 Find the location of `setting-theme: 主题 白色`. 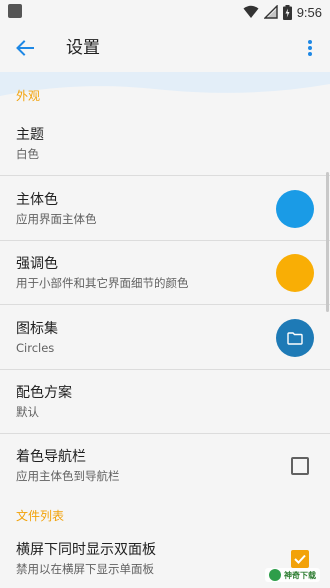

setting-theme: 主题 白色 is located at coordinates (165, 144).